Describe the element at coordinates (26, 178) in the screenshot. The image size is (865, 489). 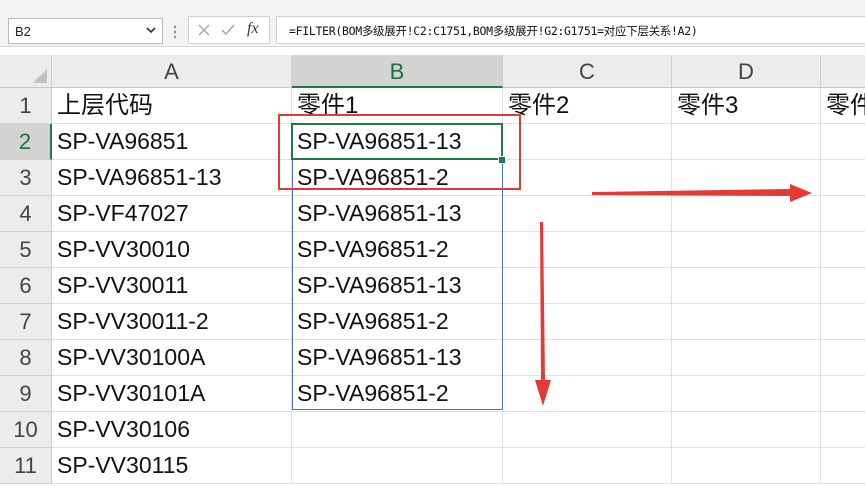
I see `row-header-3: 3` at that location.